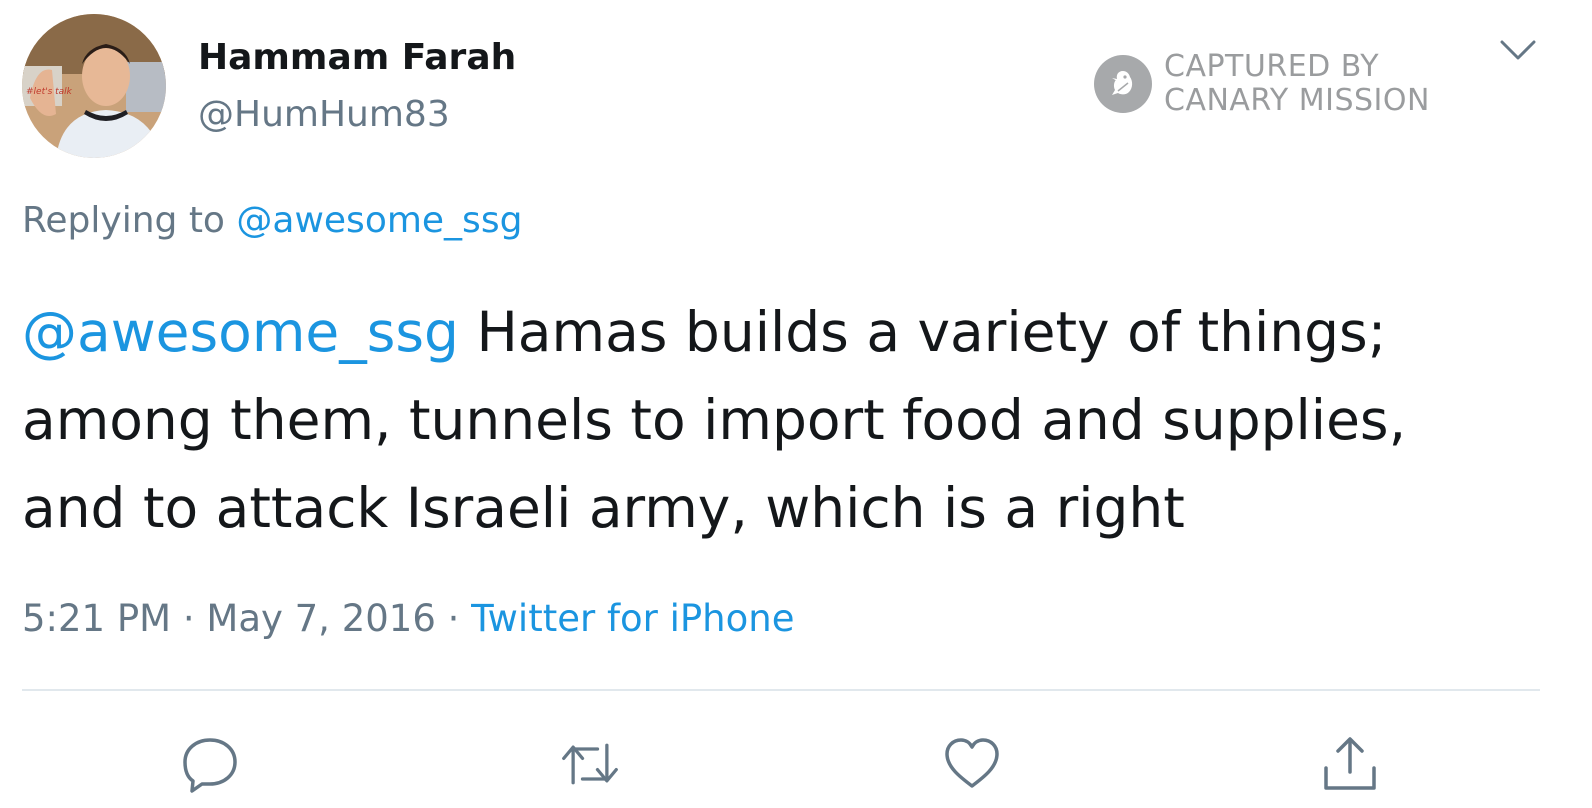 The height and width of the screenshot is (808, 1592). What do you see at coordinates (324, 115) in the screenshot?
I see `user-handle: @HumHum83` at bounding box center [324, 115].